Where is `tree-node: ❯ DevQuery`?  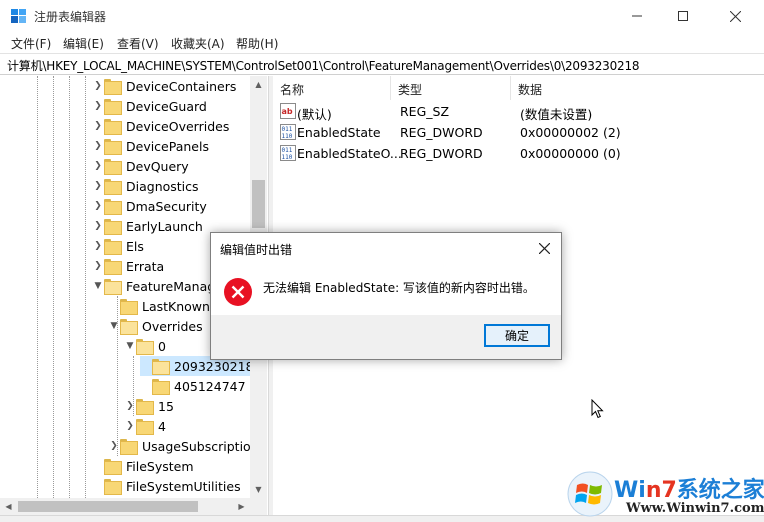 tree-node: ❯ DevQuery is located at coordinates (140, 166).